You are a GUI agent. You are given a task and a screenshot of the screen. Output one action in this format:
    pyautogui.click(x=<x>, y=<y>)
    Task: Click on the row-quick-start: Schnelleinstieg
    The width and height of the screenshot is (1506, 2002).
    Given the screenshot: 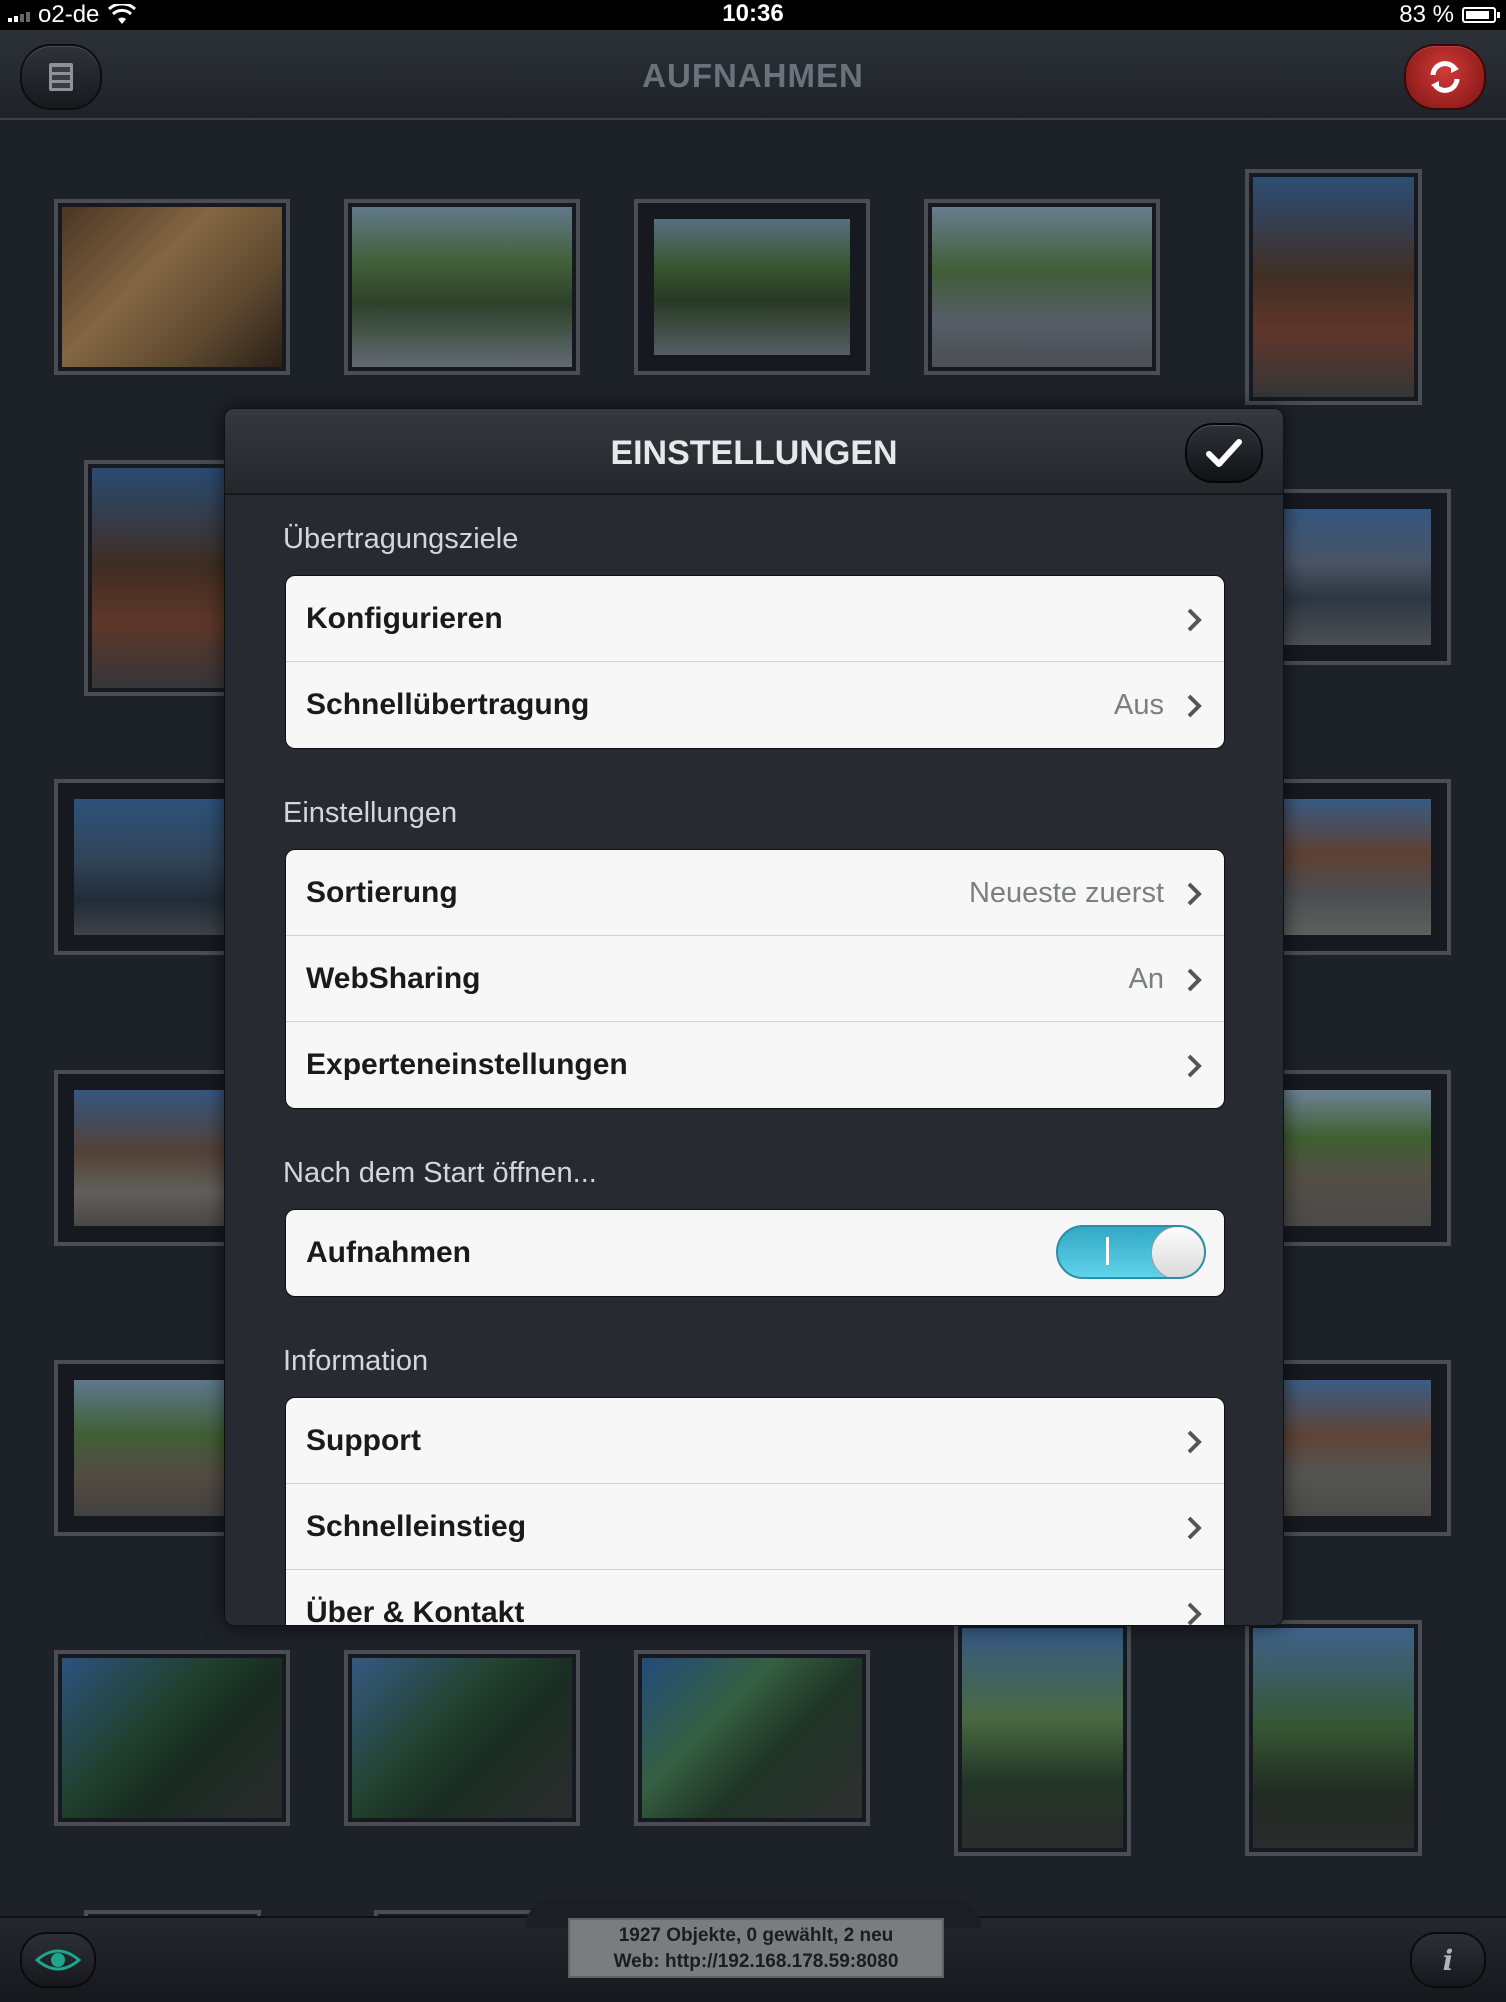 What is the action you would take?
    pyautogui.click(x=755, y=1527)
    